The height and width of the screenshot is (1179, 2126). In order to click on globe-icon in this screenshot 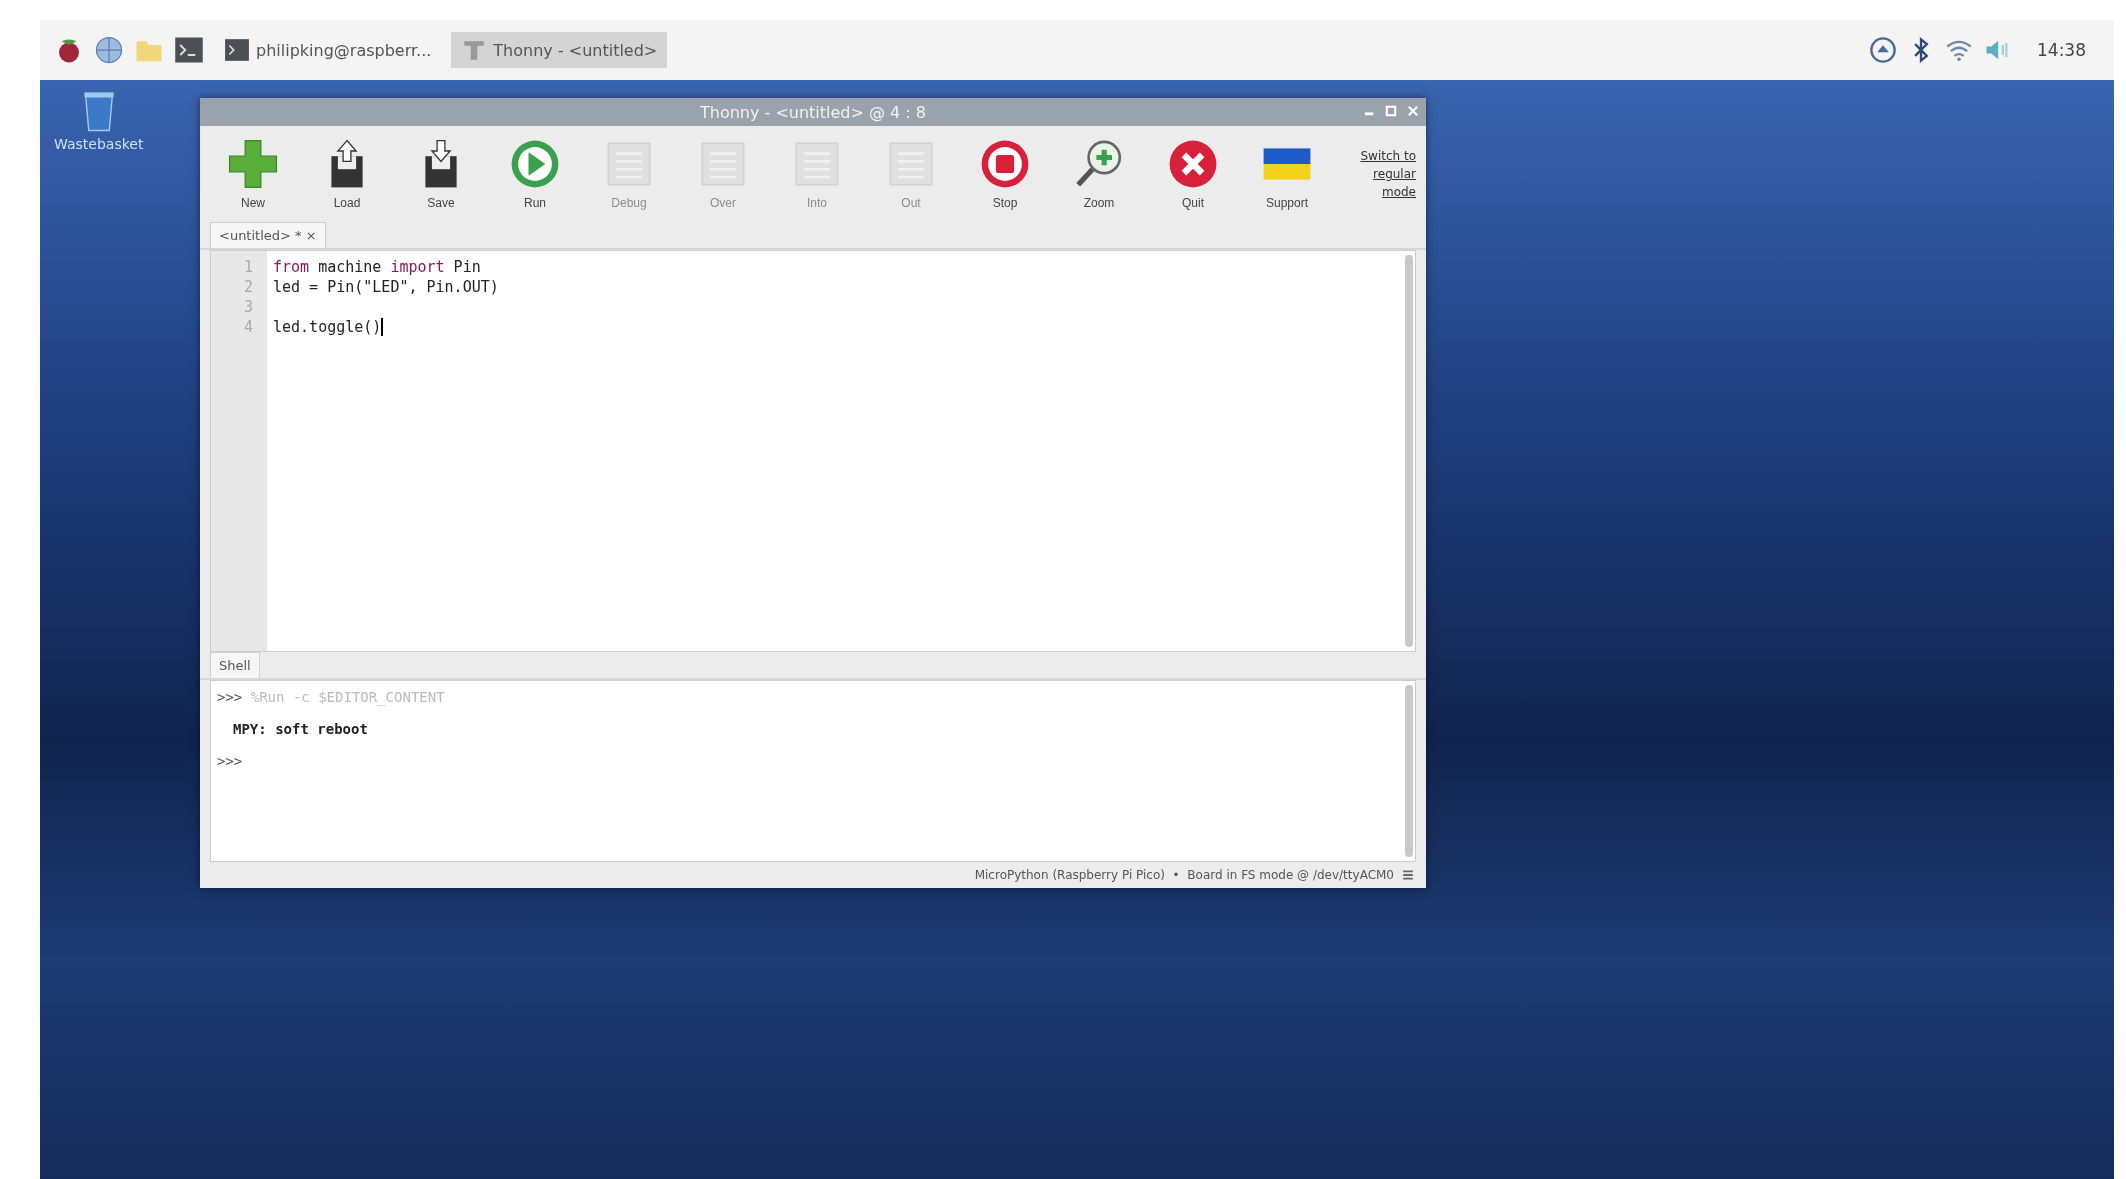, I will do `click(109, 50)`.